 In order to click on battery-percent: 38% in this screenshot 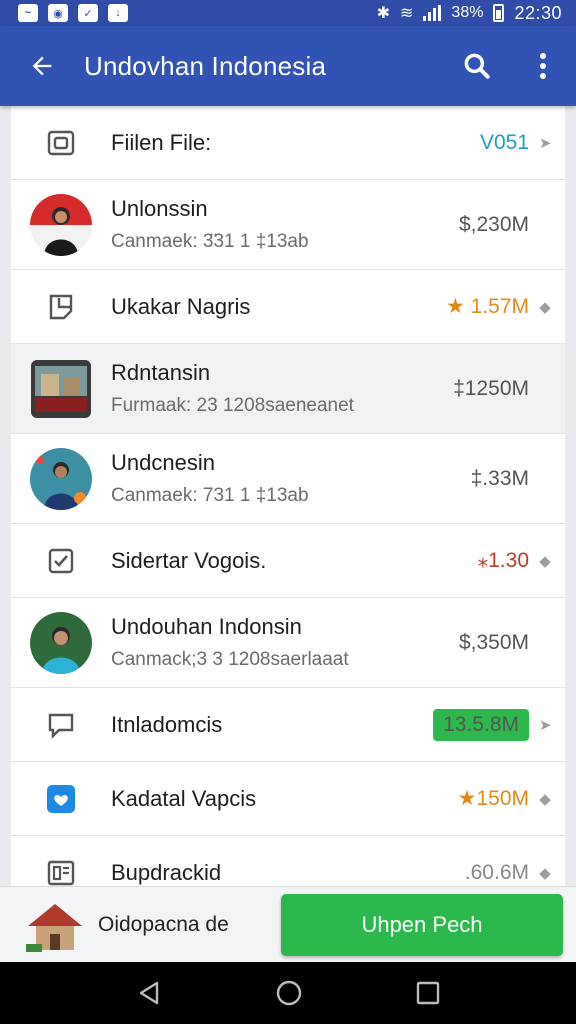, I will do `click(467, 12)`.